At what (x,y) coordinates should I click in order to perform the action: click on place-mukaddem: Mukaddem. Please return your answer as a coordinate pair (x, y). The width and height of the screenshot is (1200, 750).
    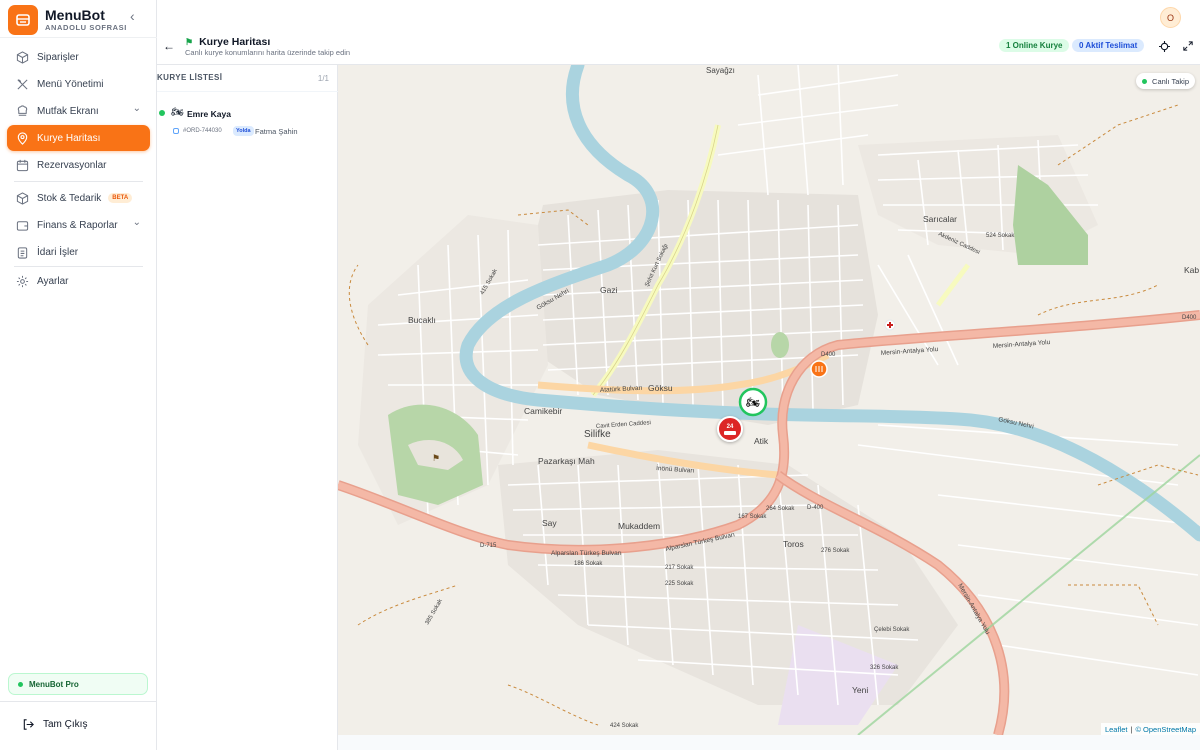
    Looking at the image, I should click on (639, 526).